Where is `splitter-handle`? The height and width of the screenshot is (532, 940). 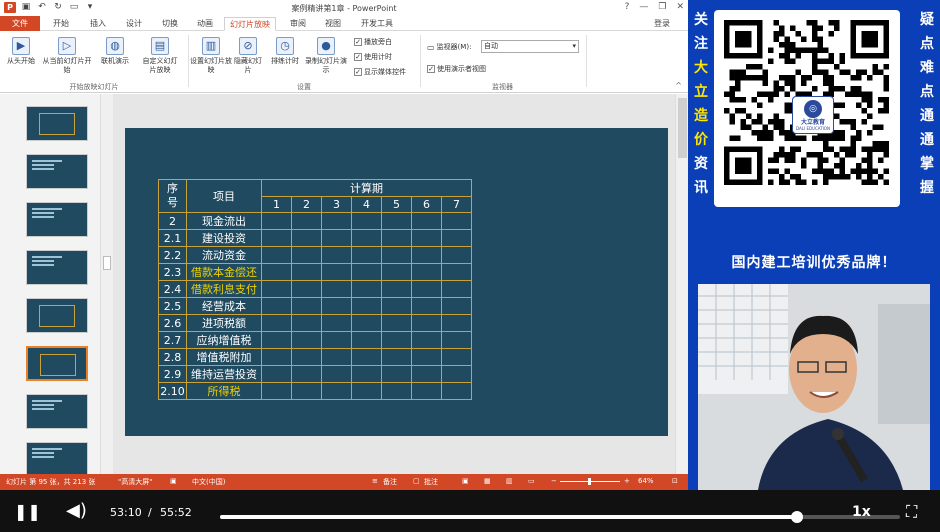
splitter-handle is located at coordinates (107, 263).